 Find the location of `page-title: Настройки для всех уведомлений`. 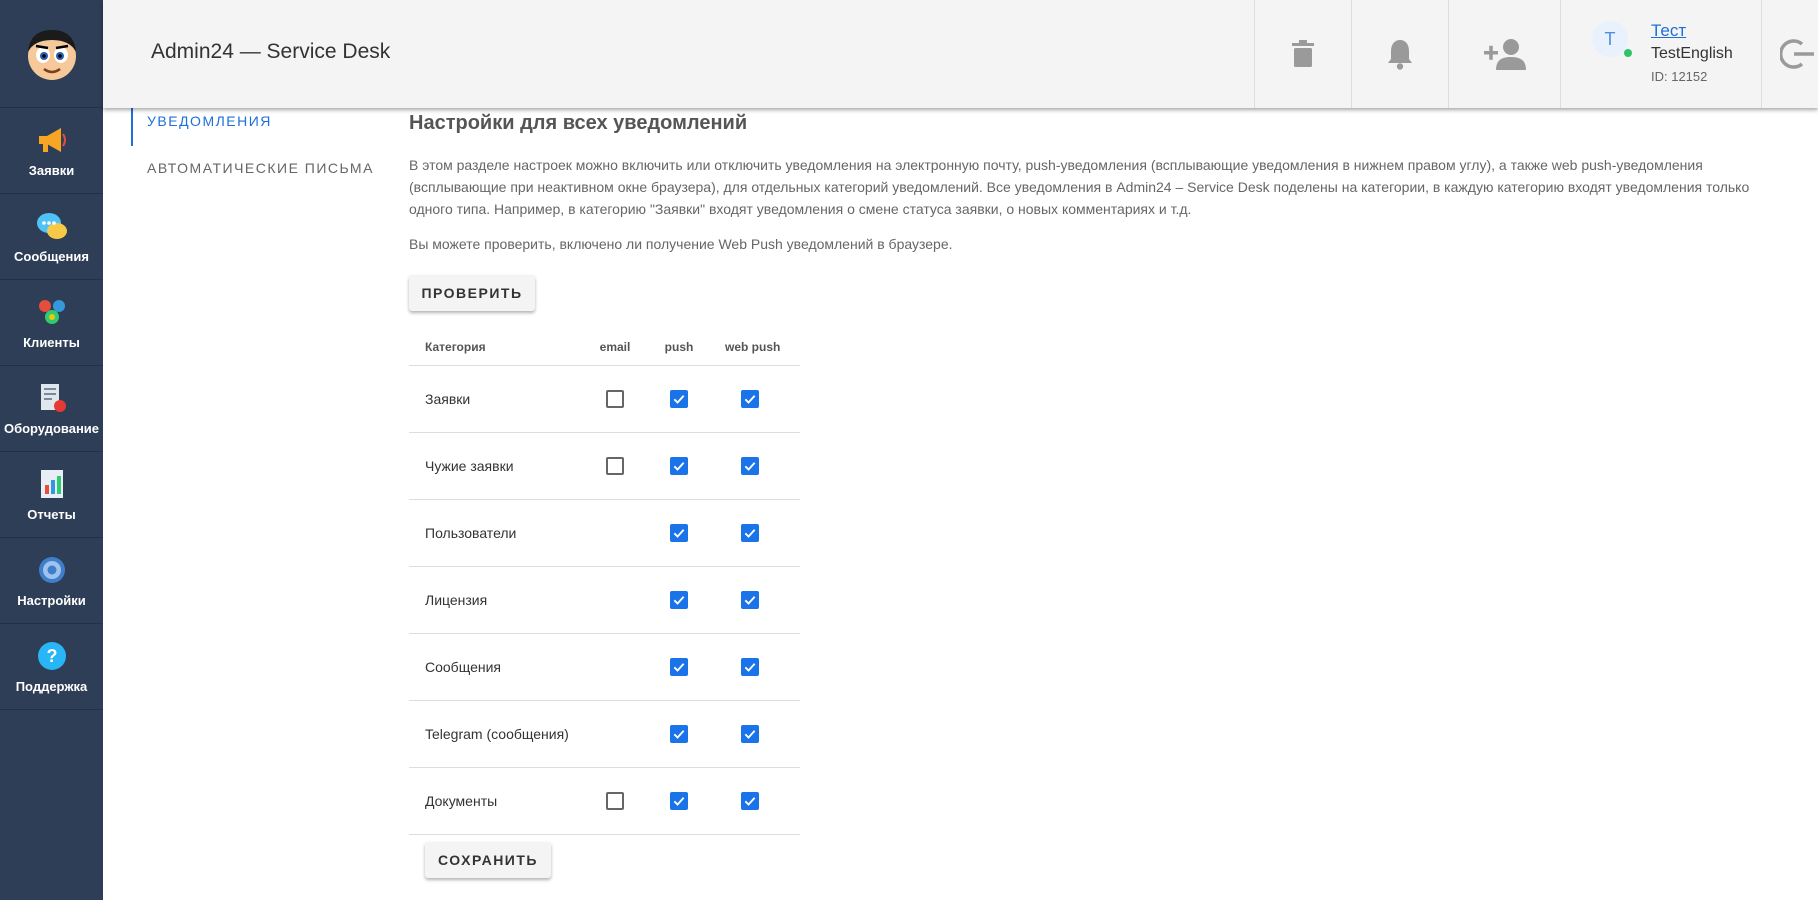

page-title: Настройки для всех уведомлений is located at coordinates (578, 123).